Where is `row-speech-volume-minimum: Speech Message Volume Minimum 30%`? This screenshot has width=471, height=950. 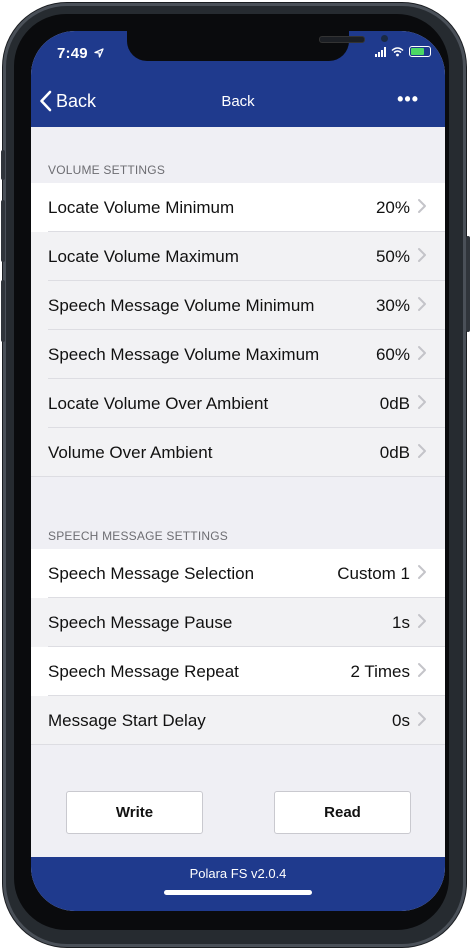
row-speech-volume-minimum: Speech Message Volume Minimum 30% is located at coordinates (238, 305).